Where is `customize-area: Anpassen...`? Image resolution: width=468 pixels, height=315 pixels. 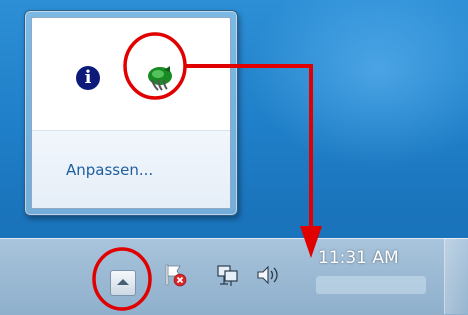 customize-area: Anpassen... is located at coordinates (131, 169).